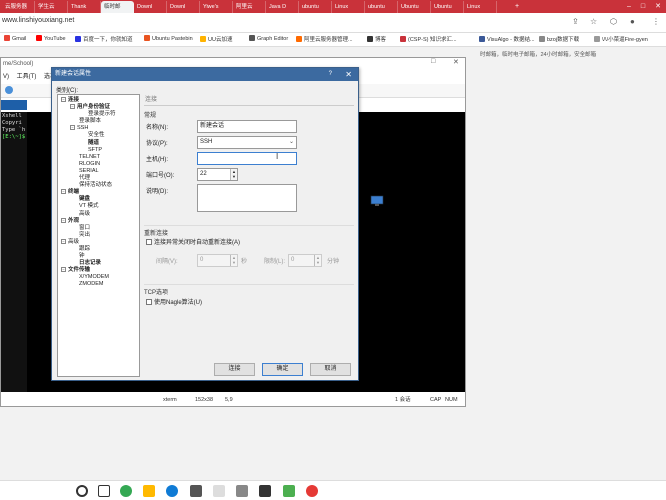  I want to click on bookmark-item: \/\/小菜逼Fire-gyen, so click(621, 39).